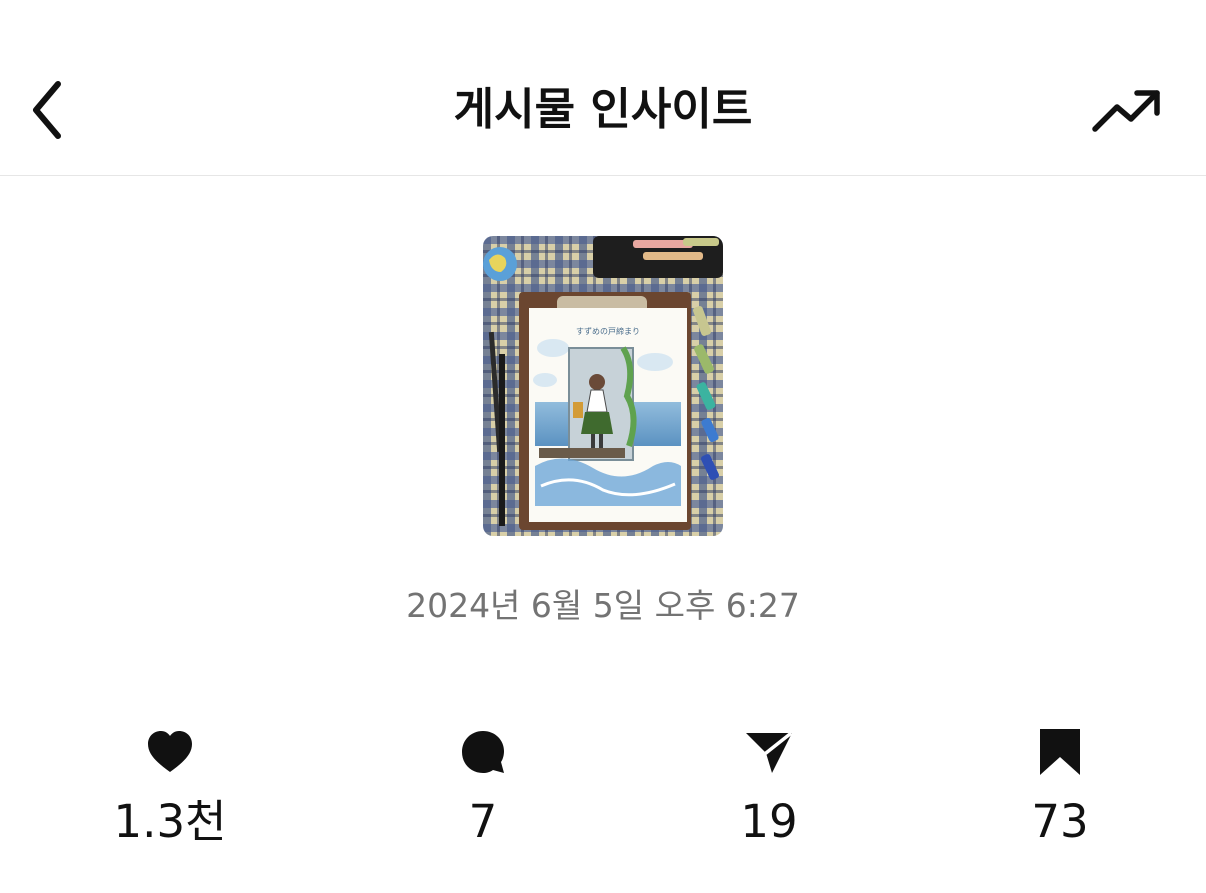 The height and width of the screenshot is (893, 1206). Describe the element at coordinates (769, 821) in the screenshot. I see `shares-count: 19` at that location.